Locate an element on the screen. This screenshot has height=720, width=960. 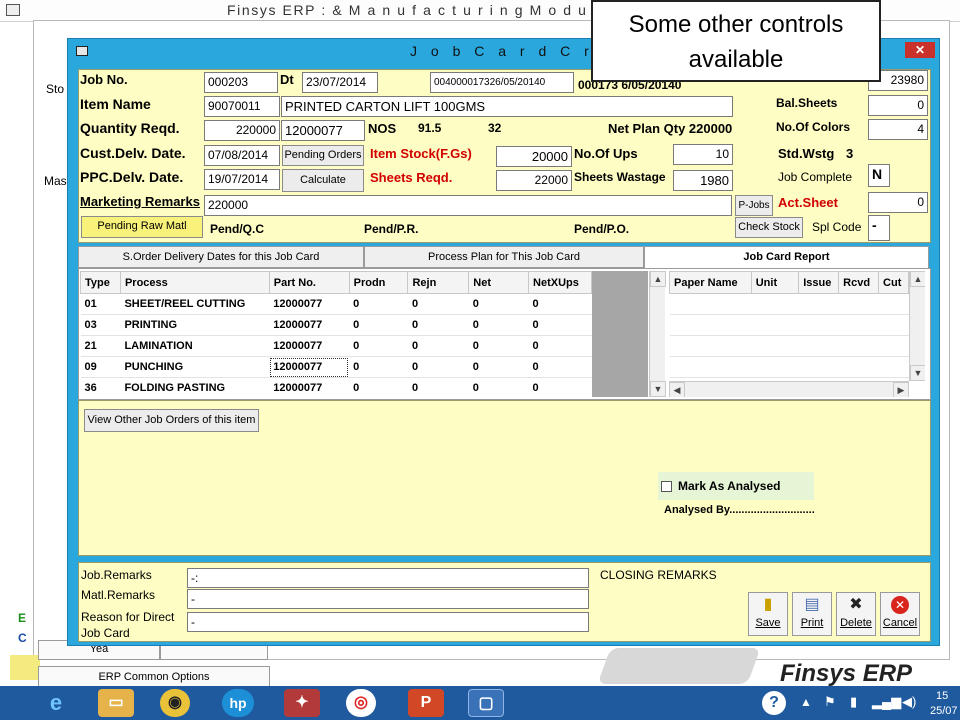
scroll-up-icon: ▲ is located at coordinates (658, 279).